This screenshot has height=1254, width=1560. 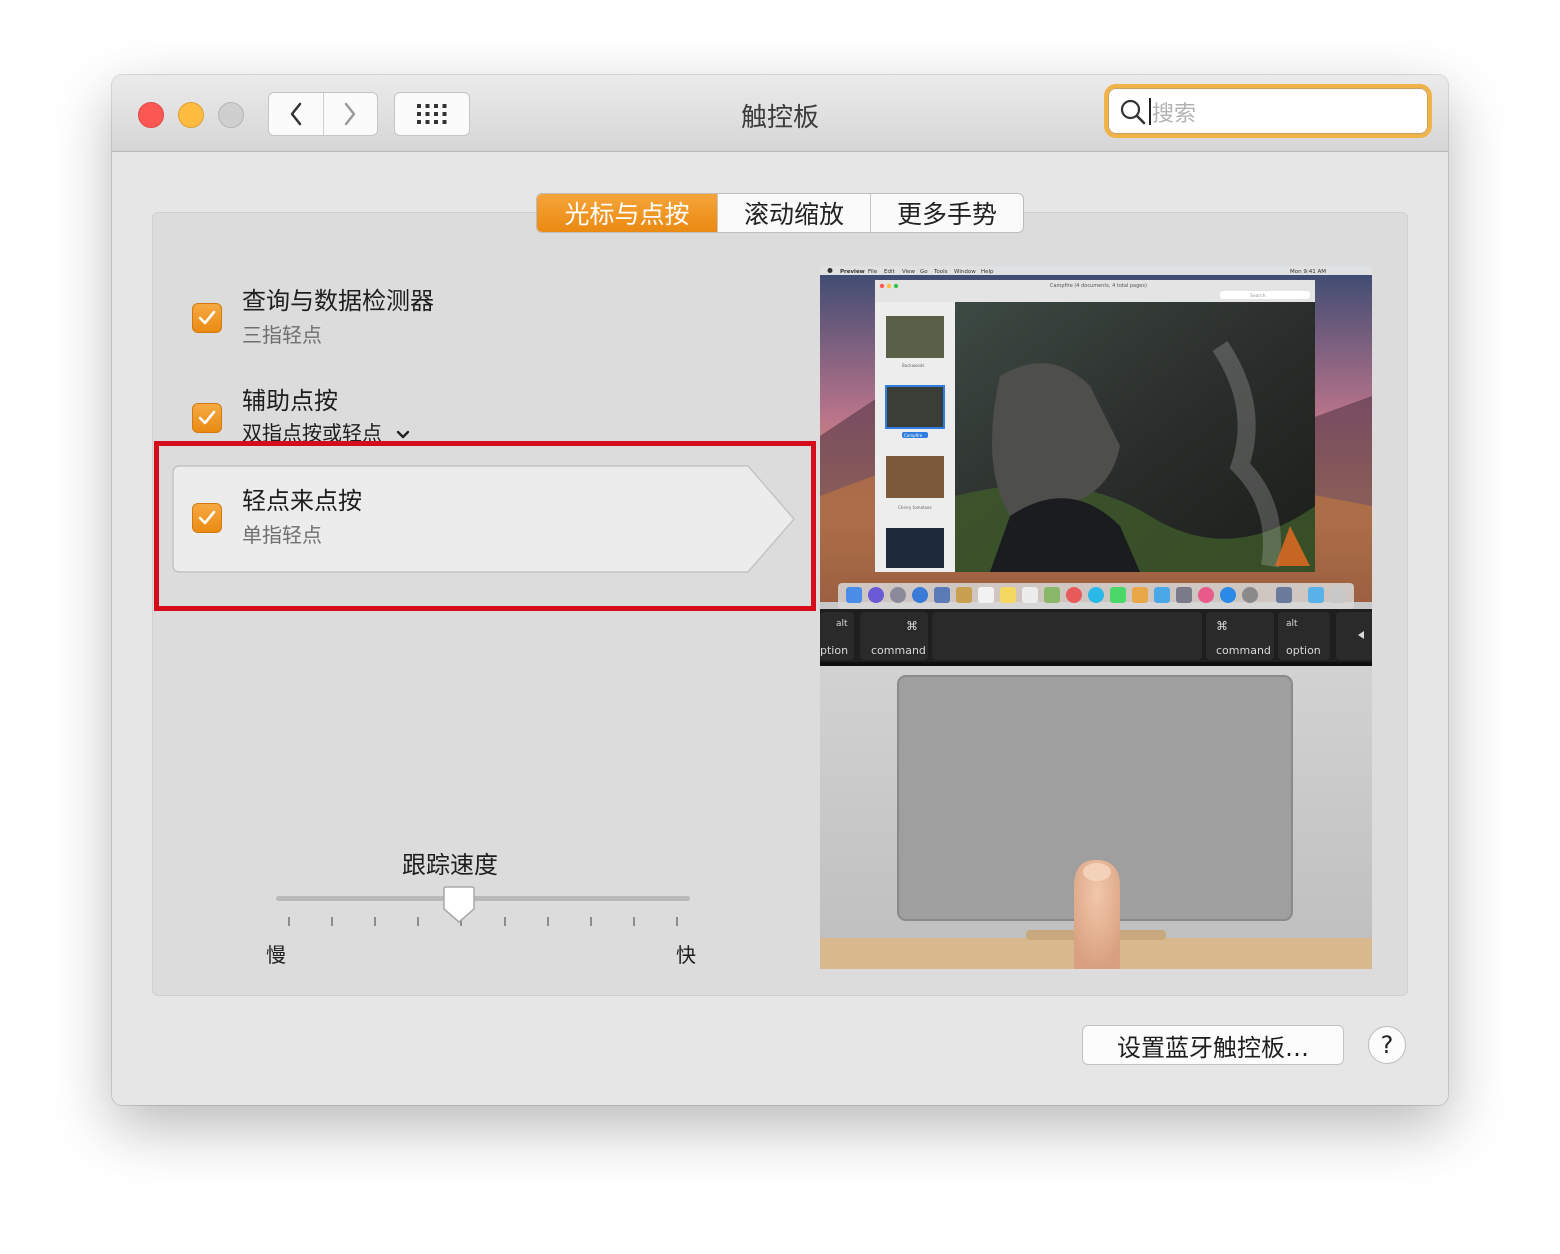 What do you see at coordinates (834, 650) in the screenshot?
I see `key-option-label: ption` at bounding box center [834, 650].